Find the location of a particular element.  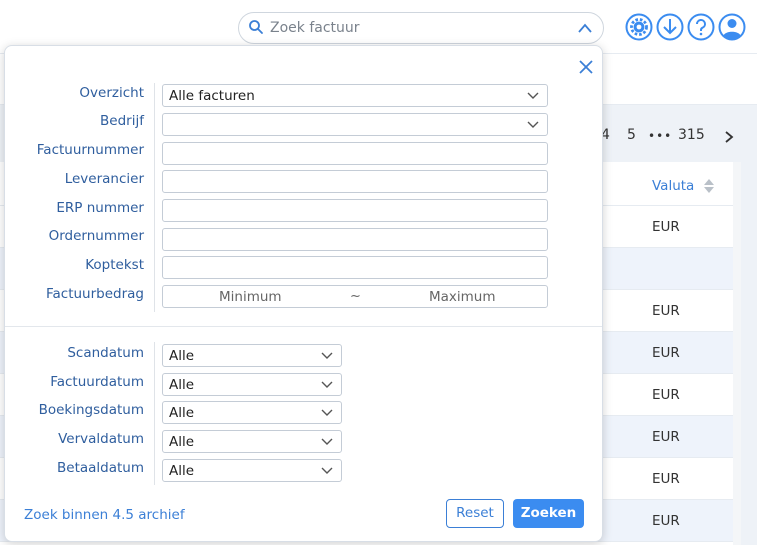

boekingsdatum-label: Boekingsdatum is located at coordinates (91, 410).